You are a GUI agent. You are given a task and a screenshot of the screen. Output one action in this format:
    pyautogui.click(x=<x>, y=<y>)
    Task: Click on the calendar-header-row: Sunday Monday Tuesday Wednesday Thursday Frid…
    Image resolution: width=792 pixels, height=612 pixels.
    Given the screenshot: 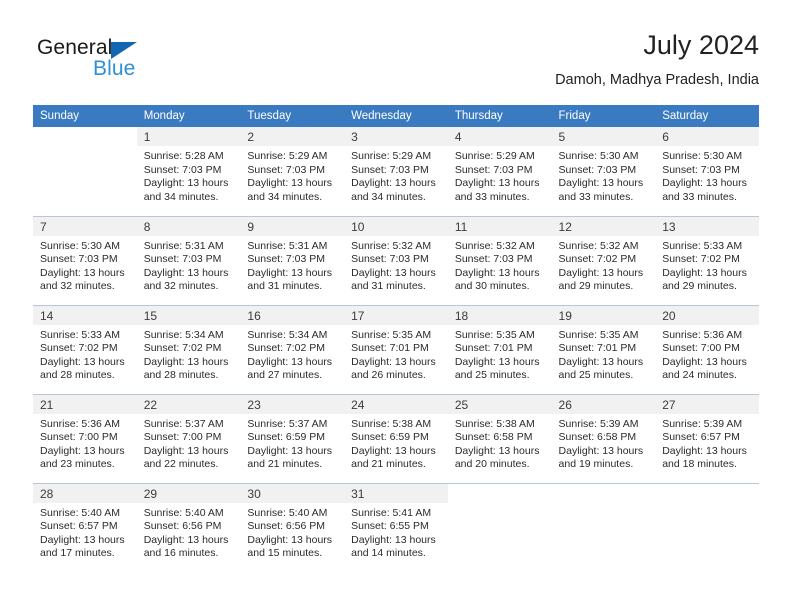 What is the action you would take?
    pyautogui.click(x=396, y=116)
    